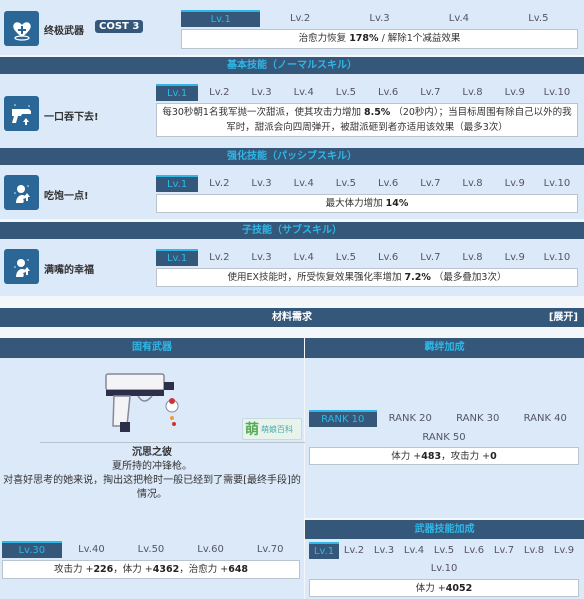  I want to click on weapon-desc-line2: 对喜好思考的她来说，掏出这把枪时一般已经到了需要[最终手段]的情况。, so click(152, 487).